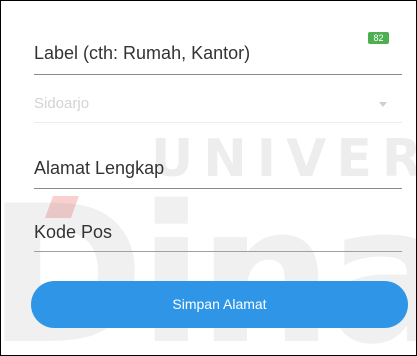 Image resolution: width=417 pixels, height=356 pixels. What do you see at coordinates (218, 122) in the screenshot?
I see `city-dropdown-underline` at bounding box center [218, 122].